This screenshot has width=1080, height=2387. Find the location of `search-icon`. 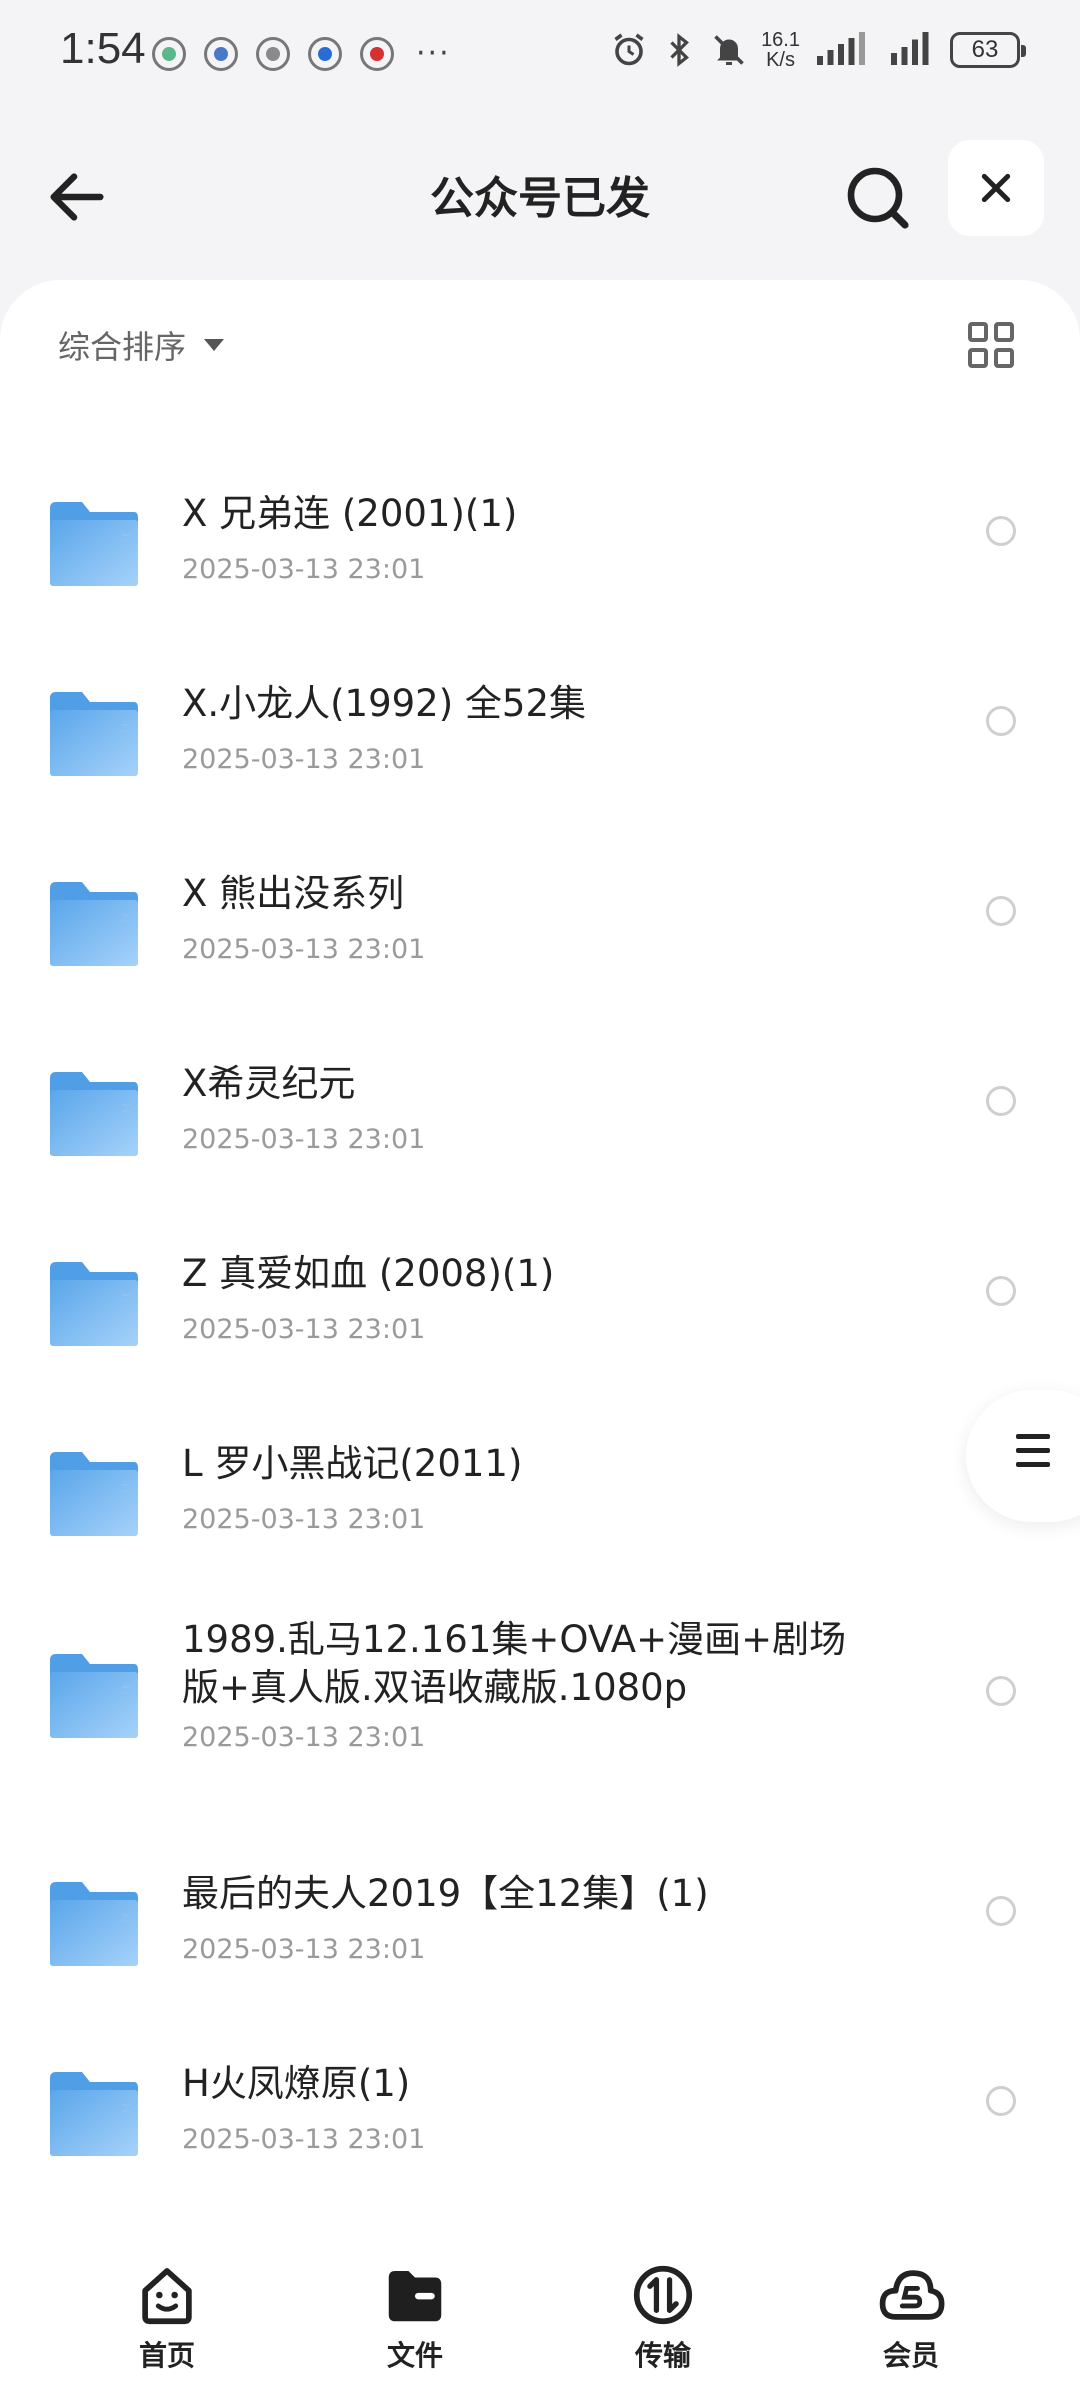

search-icon is located at coordinates (878, 198).